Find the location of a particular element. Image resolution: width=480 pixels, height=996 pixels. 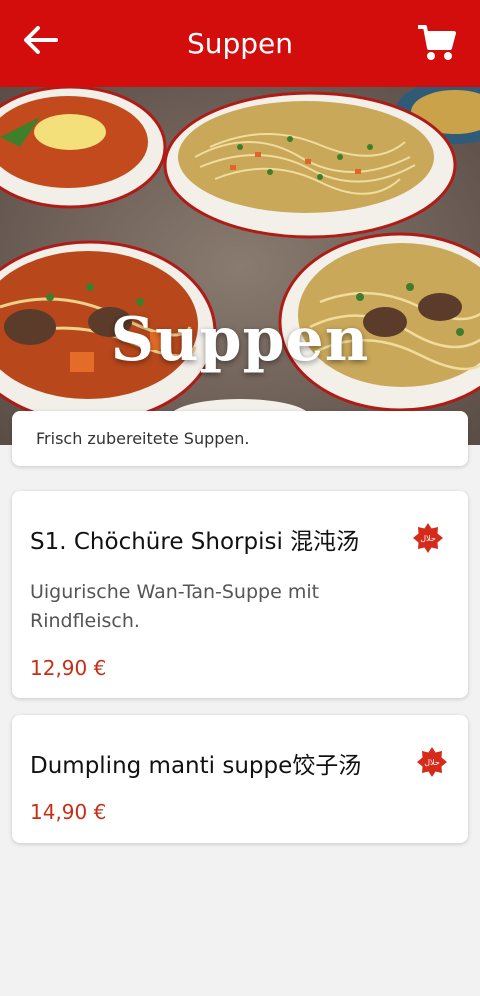

back-button is located at coordinates (41, 41).